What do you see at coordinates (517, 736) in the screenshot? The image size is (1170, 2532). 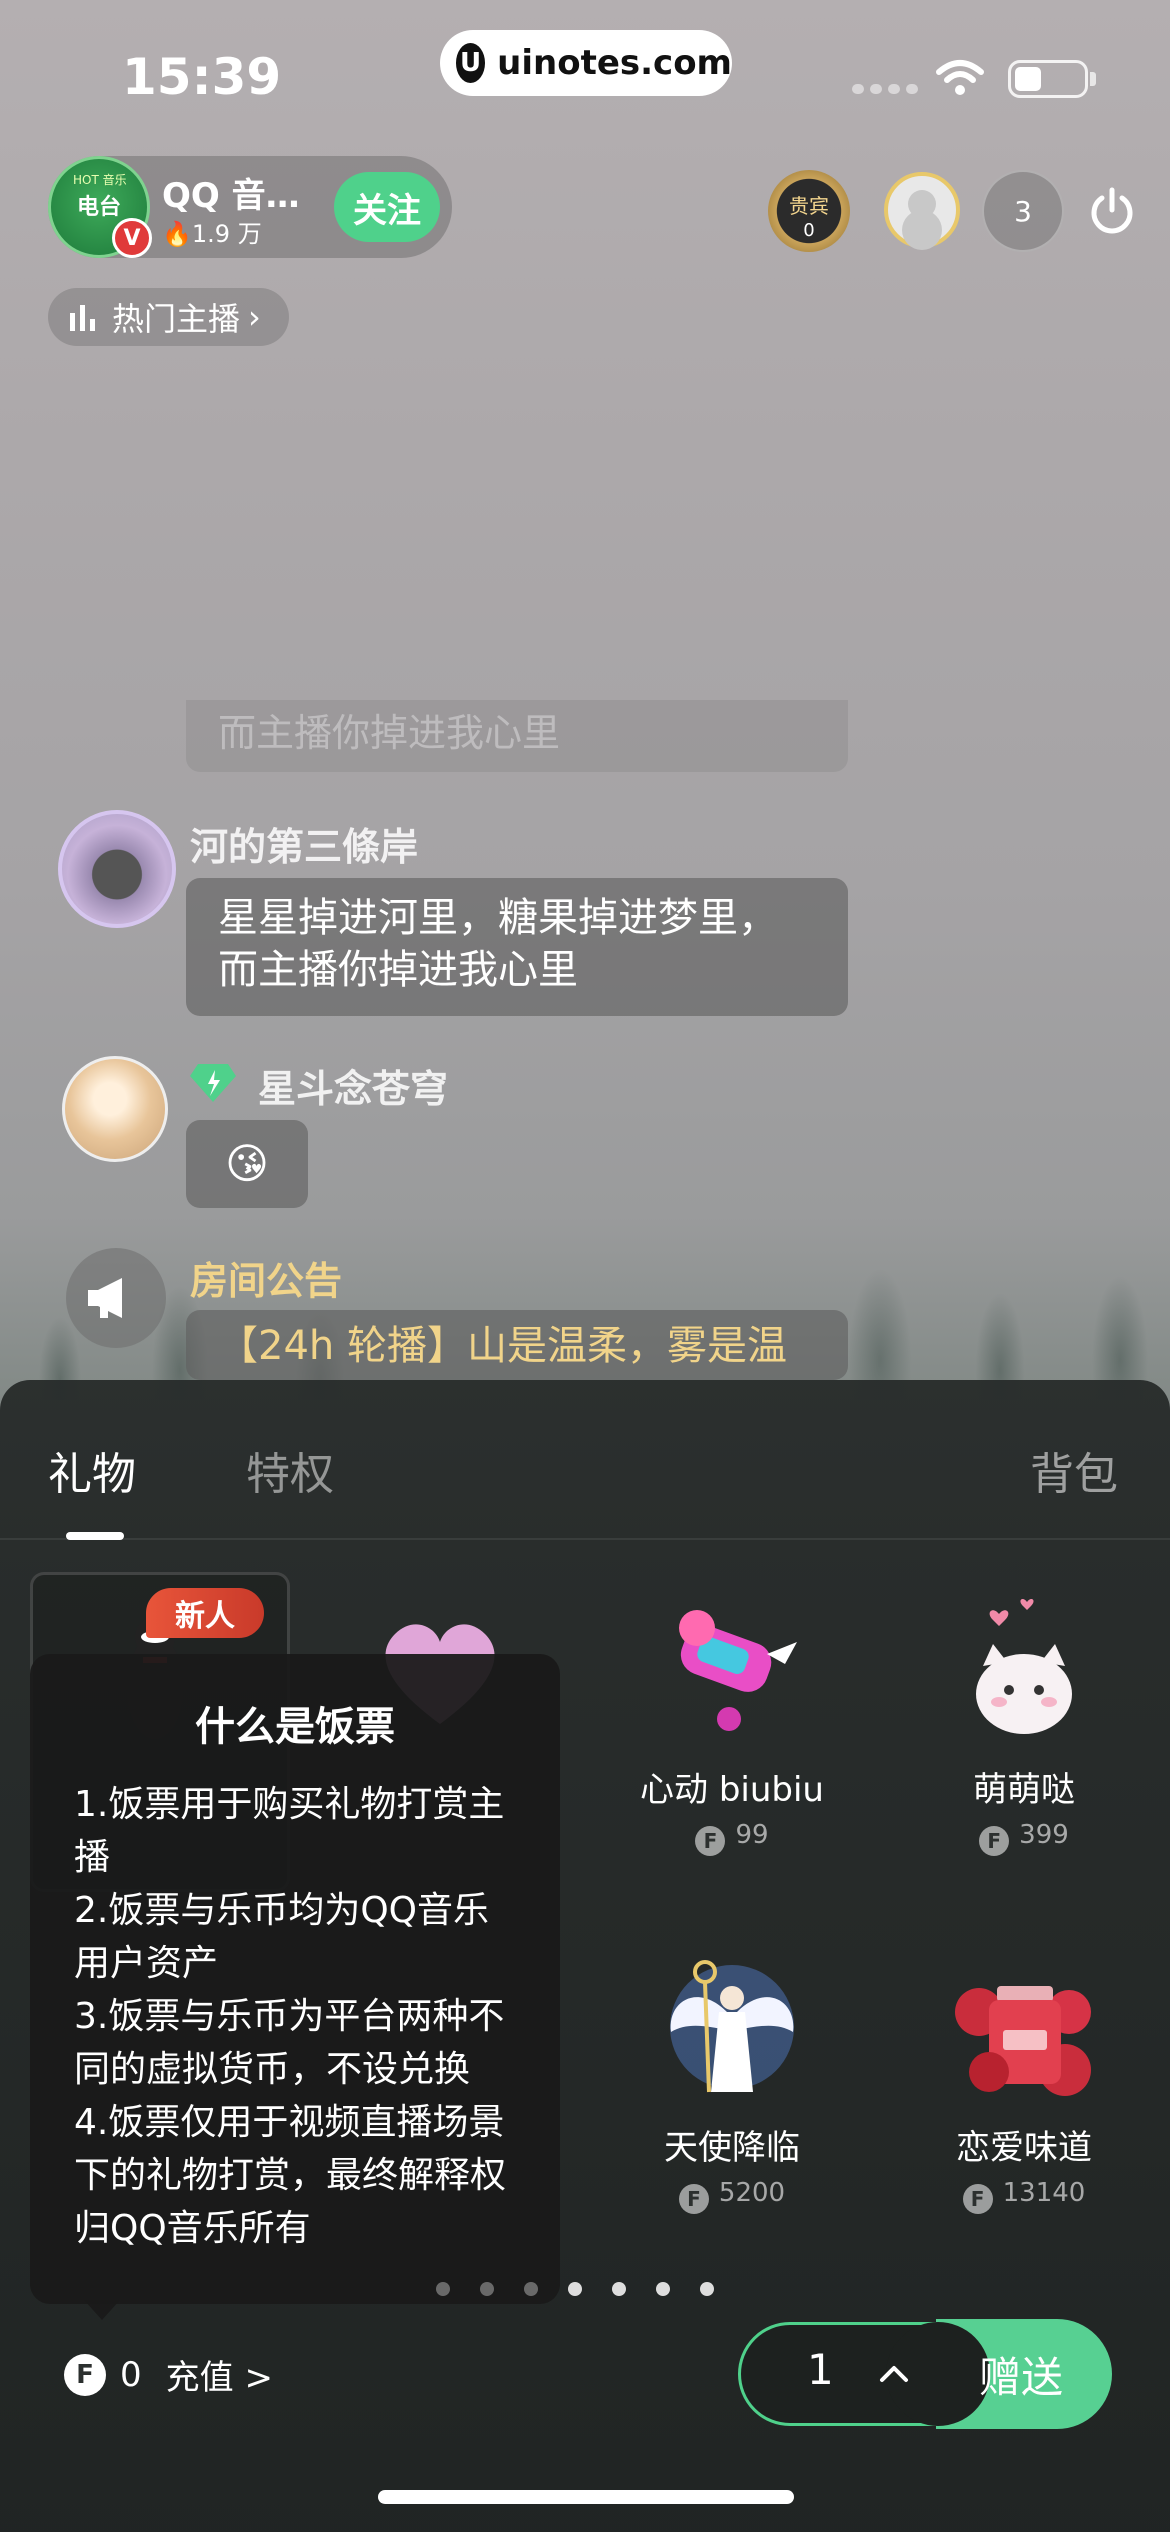 I see `chat-ghost-message: 而主播你掉进我心里` at bounding box center [517, 736].